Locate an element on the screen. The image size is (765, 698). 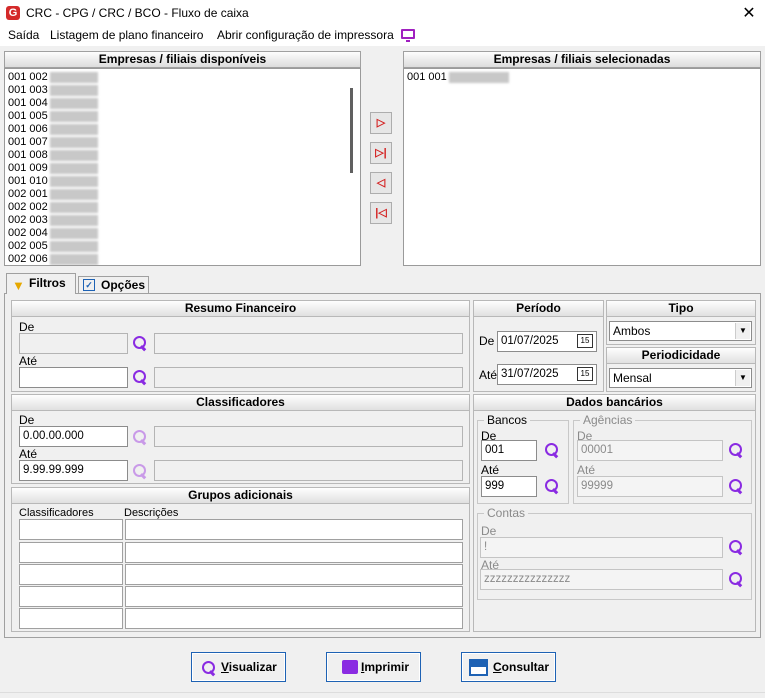
list-item: 001 001 is located at coordinates (582, 77).